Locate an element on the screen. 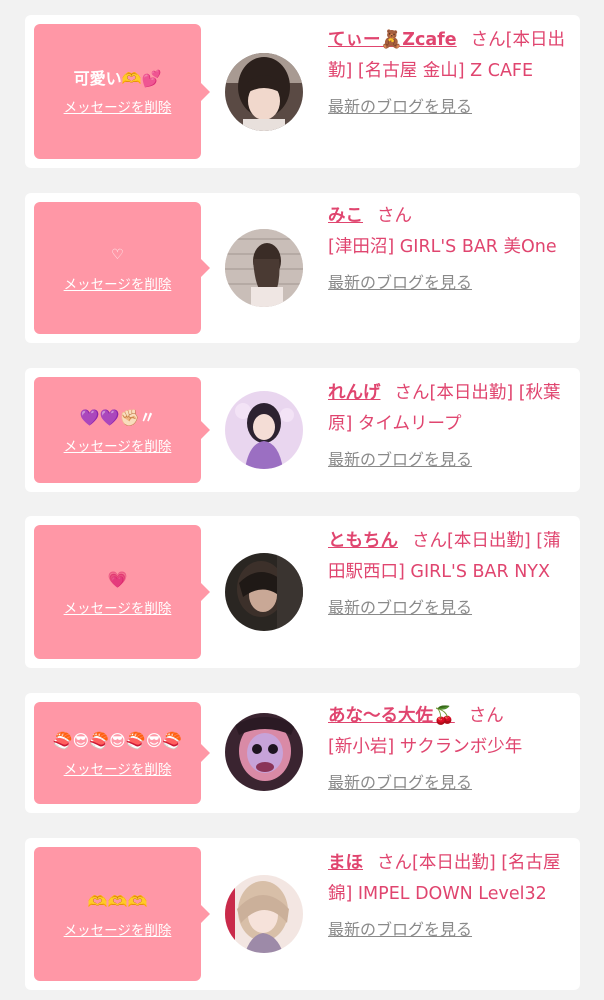 This screenshot has width=604, height=1000. cast-name-link: あな〜る大佐🍒 is located at coordinates (391, 716).